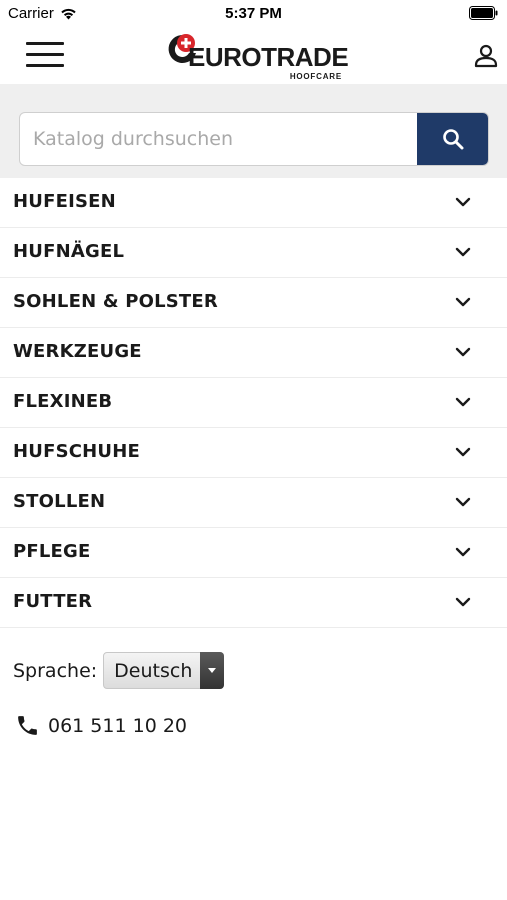 This screenshot has height=900, width=507. What do you see at coordinates (55, 670) in the screenshot?
I see `language-label: Sprache:` at bounding box center [55, 670].